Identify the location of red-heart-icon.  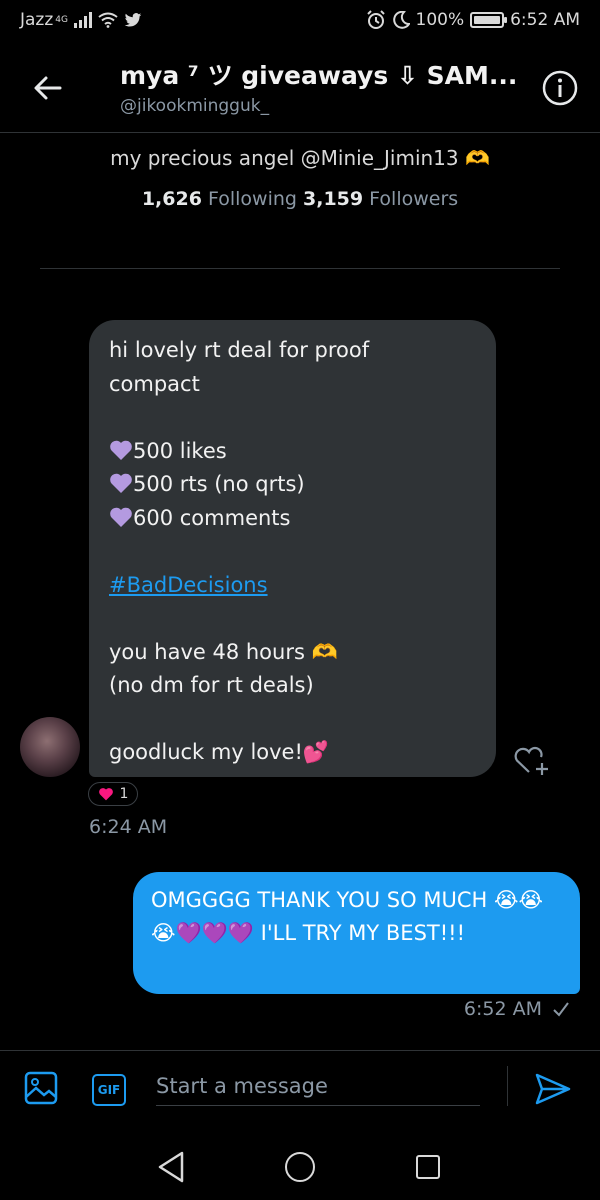
(105, 794).